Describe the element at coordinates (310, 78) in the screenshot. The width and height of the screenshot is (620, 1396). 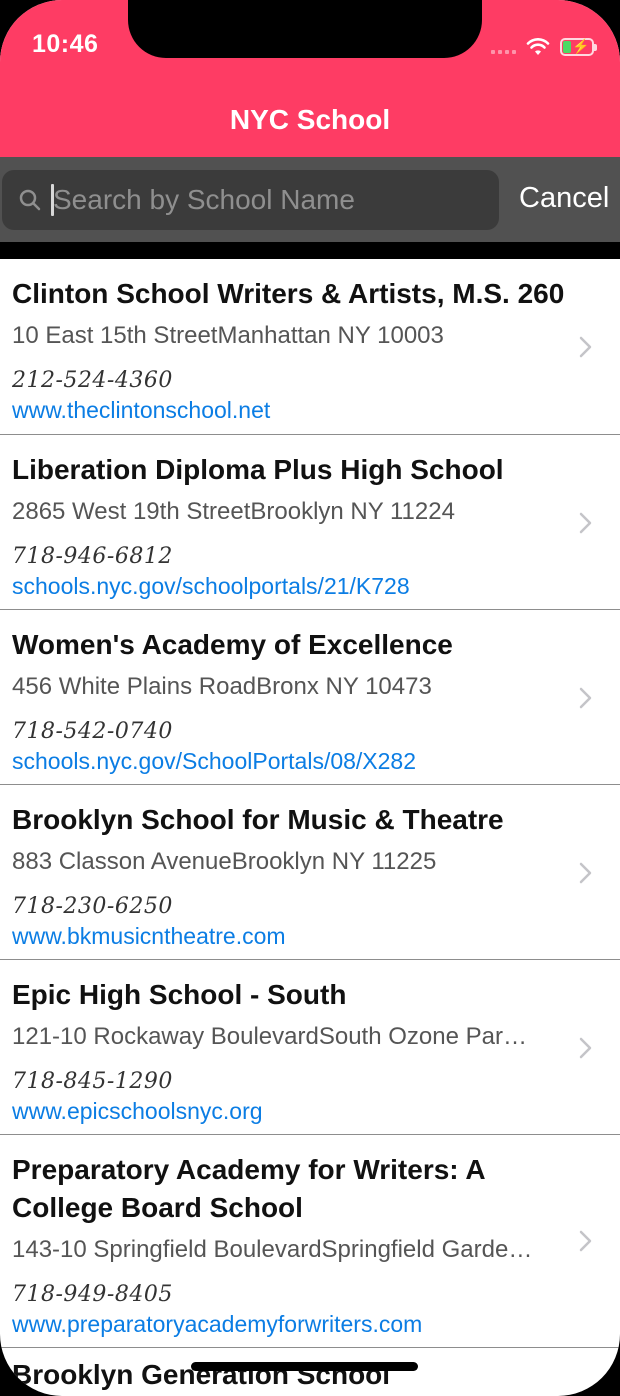
I see `navigation-header: 10:46 ⚡ NYC School` at that location.